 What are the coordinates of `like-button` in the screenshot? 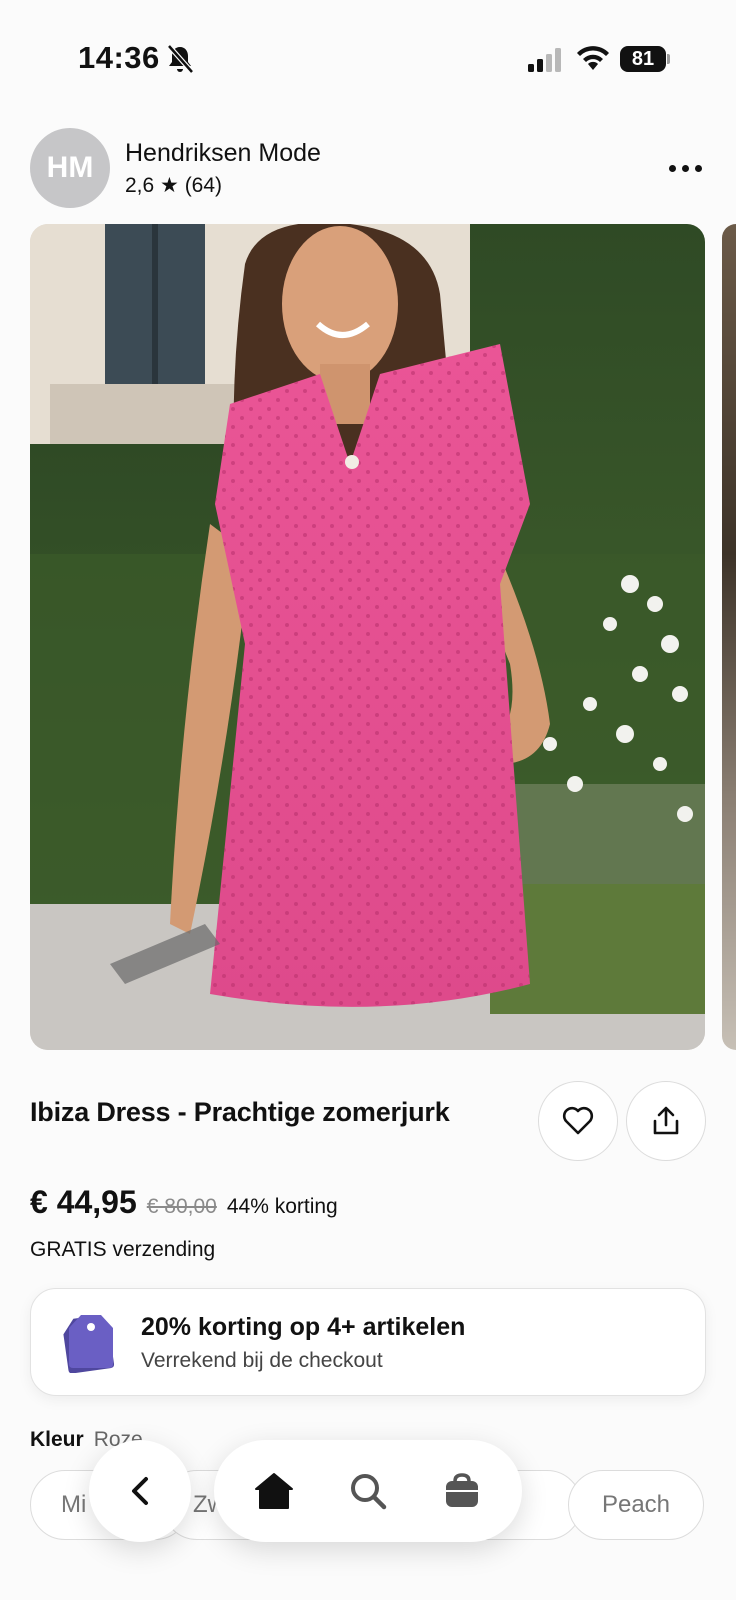 It's located at (578, 1121).